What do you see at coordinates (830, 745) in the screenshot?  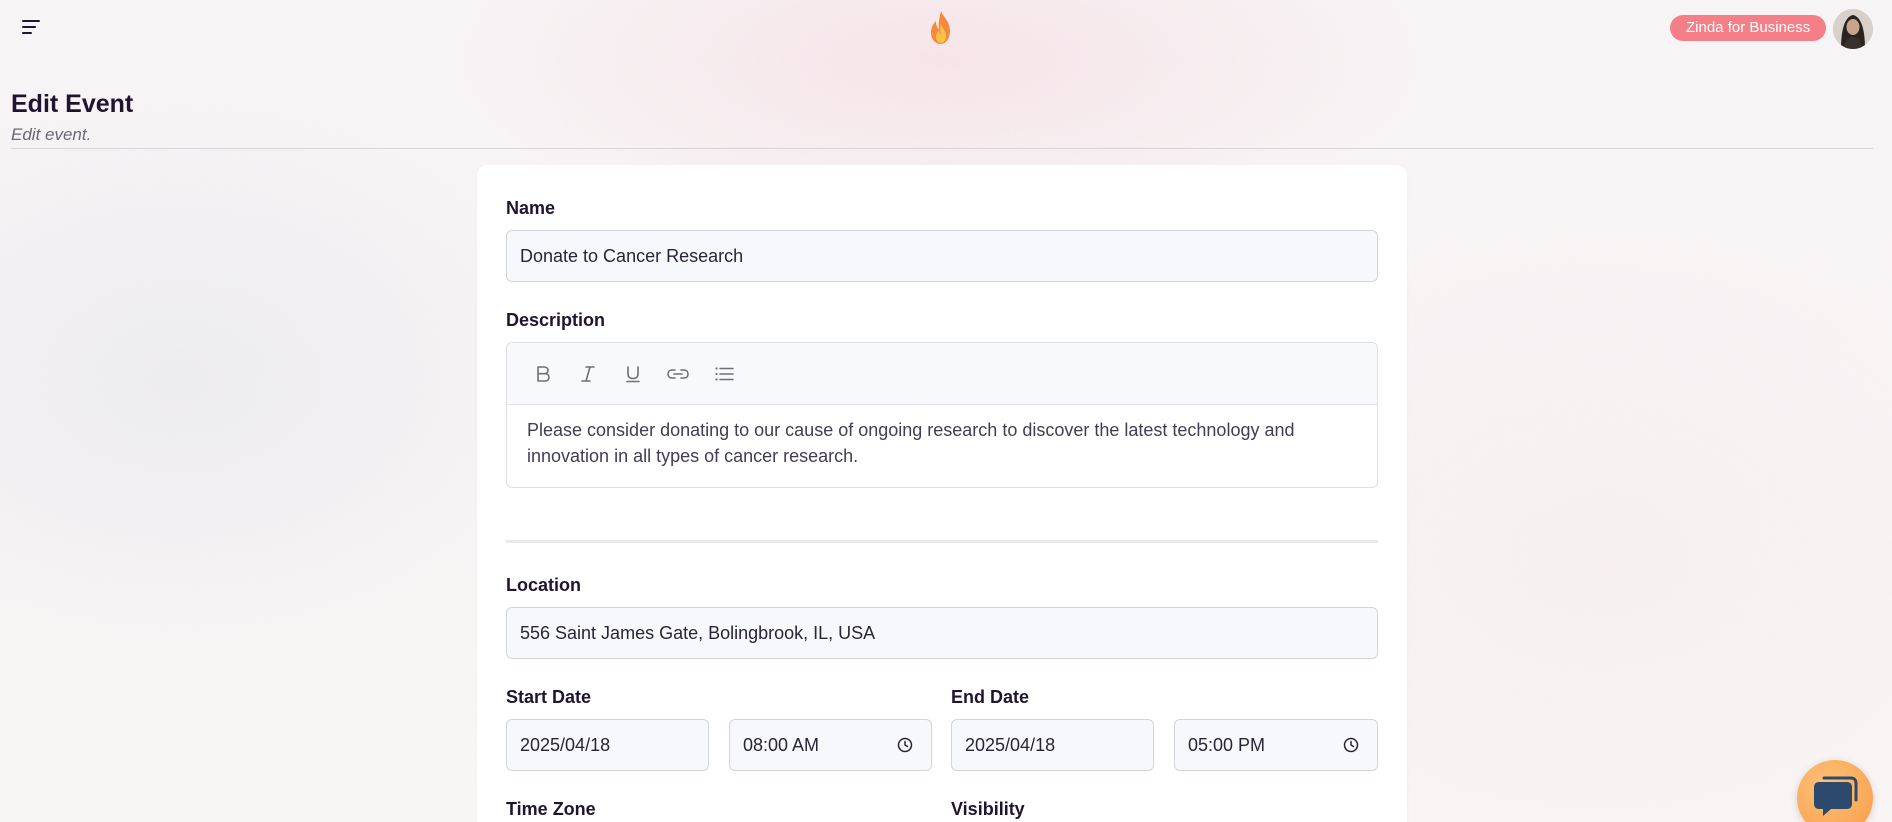 I see `start-time-field` at bounding box center [830, 745].